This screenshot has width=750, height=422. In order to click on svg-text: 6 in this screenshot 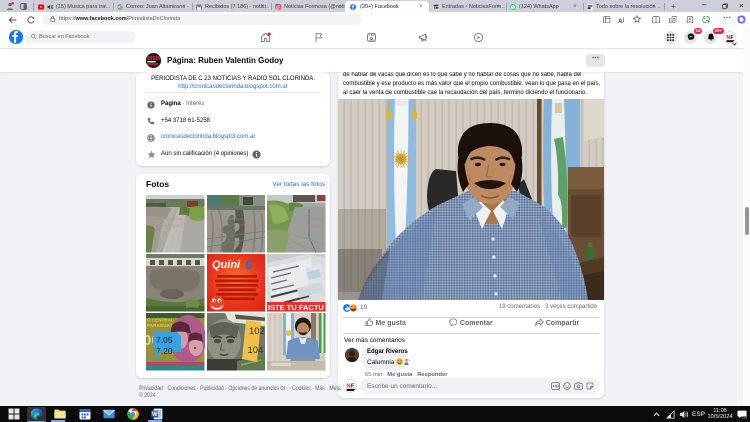, I will do `click(249, 264)`.